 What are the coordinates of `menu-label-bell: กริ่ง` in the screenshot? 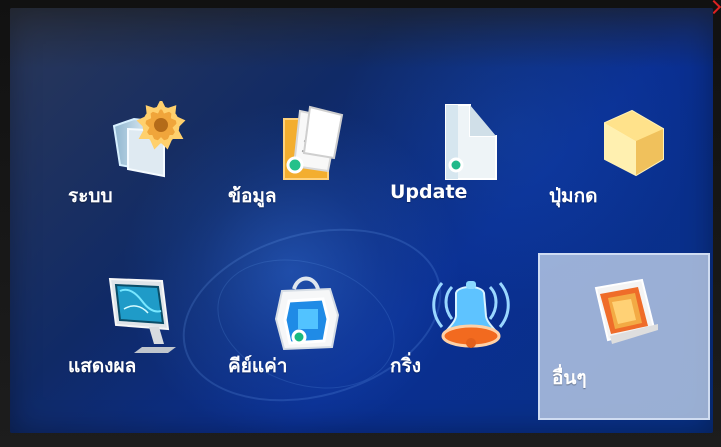 It's located at (405, 366).